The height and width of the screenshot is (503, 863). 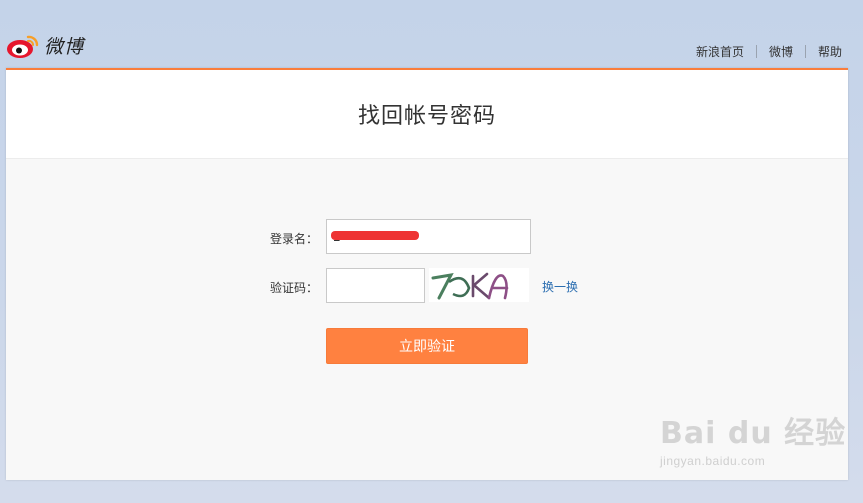 I want to click on nav-help: 帮助, so click(x=830, y=51).